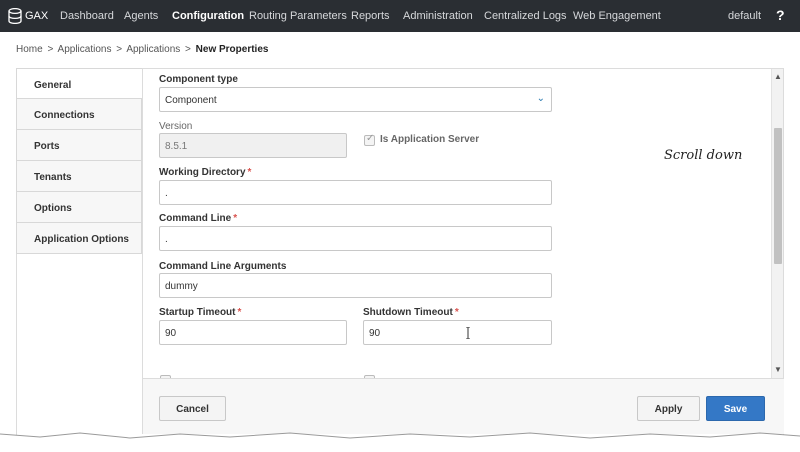 This screenshot has height=452, width=800. I want to click on apply-button: Apply, so click(668, 408).